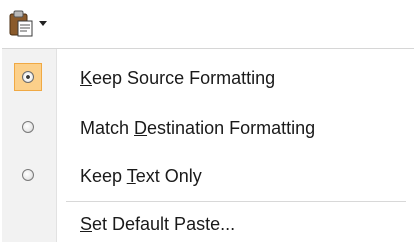  I want to click on clipboard-paste-icon, so click(22, 24).